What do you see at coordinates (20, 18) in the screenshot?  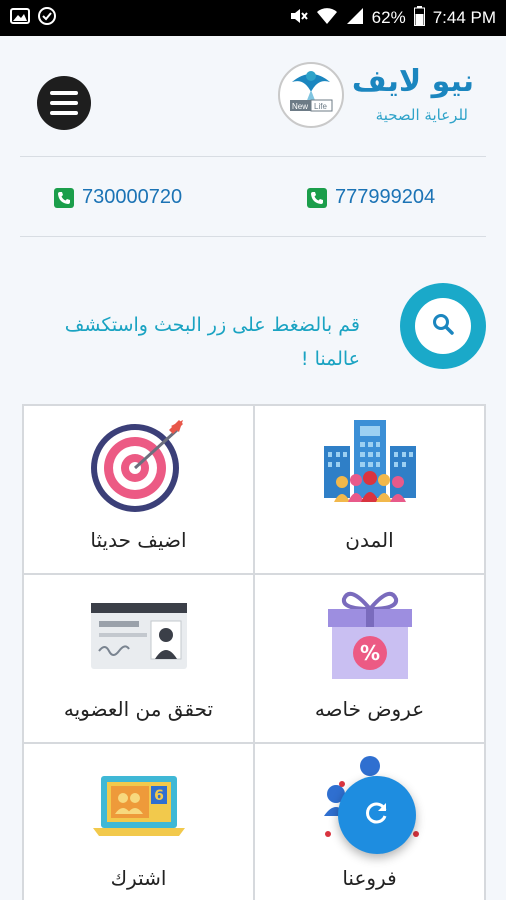 I see `gallery-notification-icon` at bounding box center [20, 18].